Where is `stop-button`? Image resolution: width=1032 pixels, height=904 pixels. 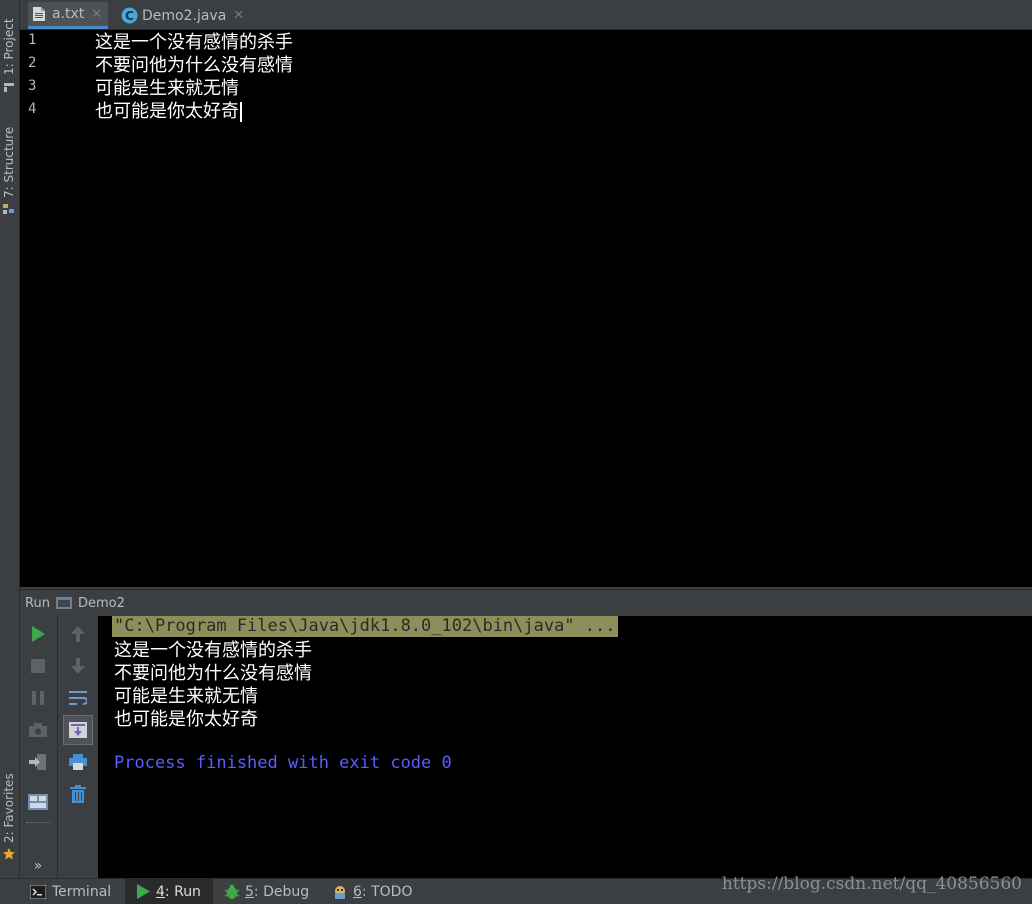
stop-button is located at coordinates (38, 666).